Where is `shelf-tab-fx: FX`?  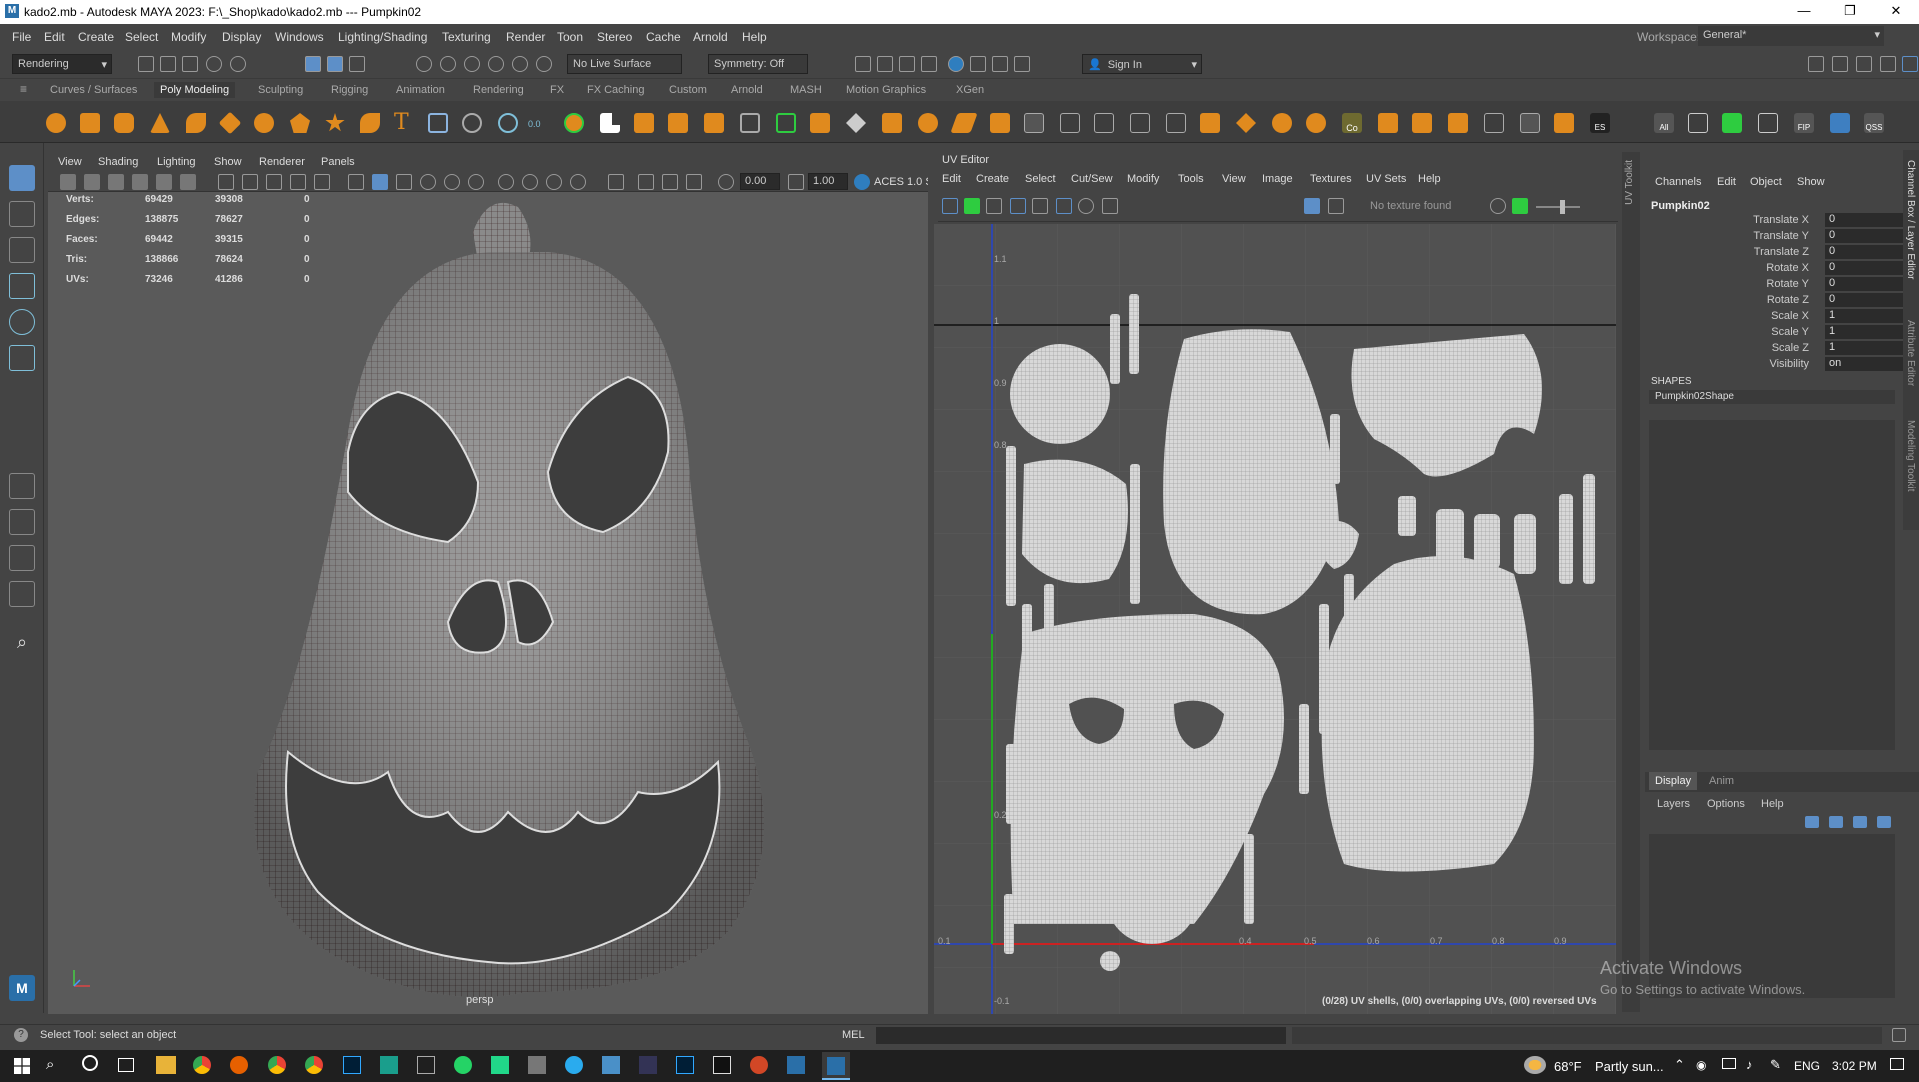
shelf-tab-fx: FX is located at coordinates (557, 90).